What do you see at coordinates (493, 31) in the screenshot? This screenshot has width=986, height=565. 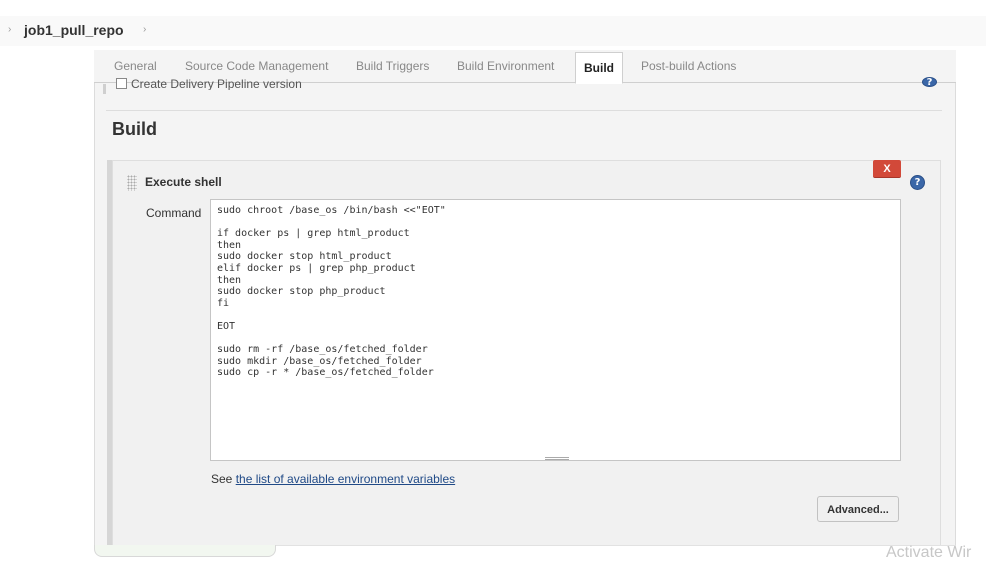 I see `breadcrumb-bar: › job1_pull_repo ›` at bounding box center [493, 31].